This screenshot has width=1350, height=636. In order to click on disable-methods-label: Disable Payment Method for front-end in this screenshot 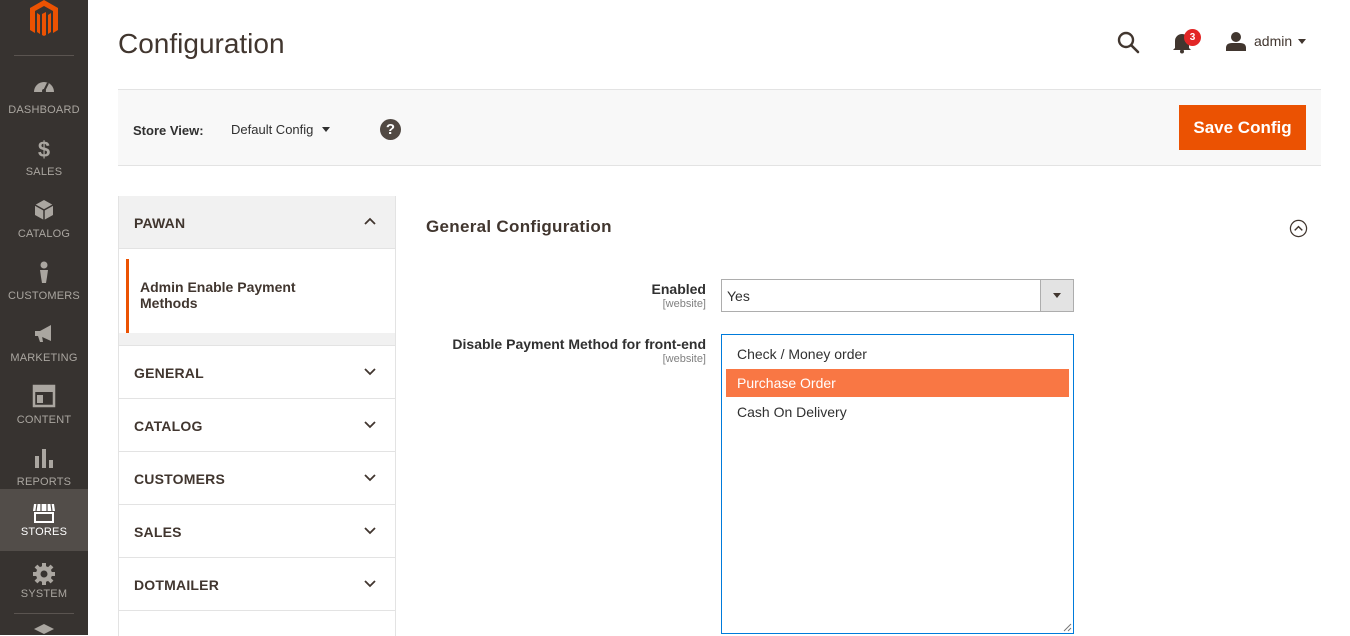, I will do `click(579, 344)`.